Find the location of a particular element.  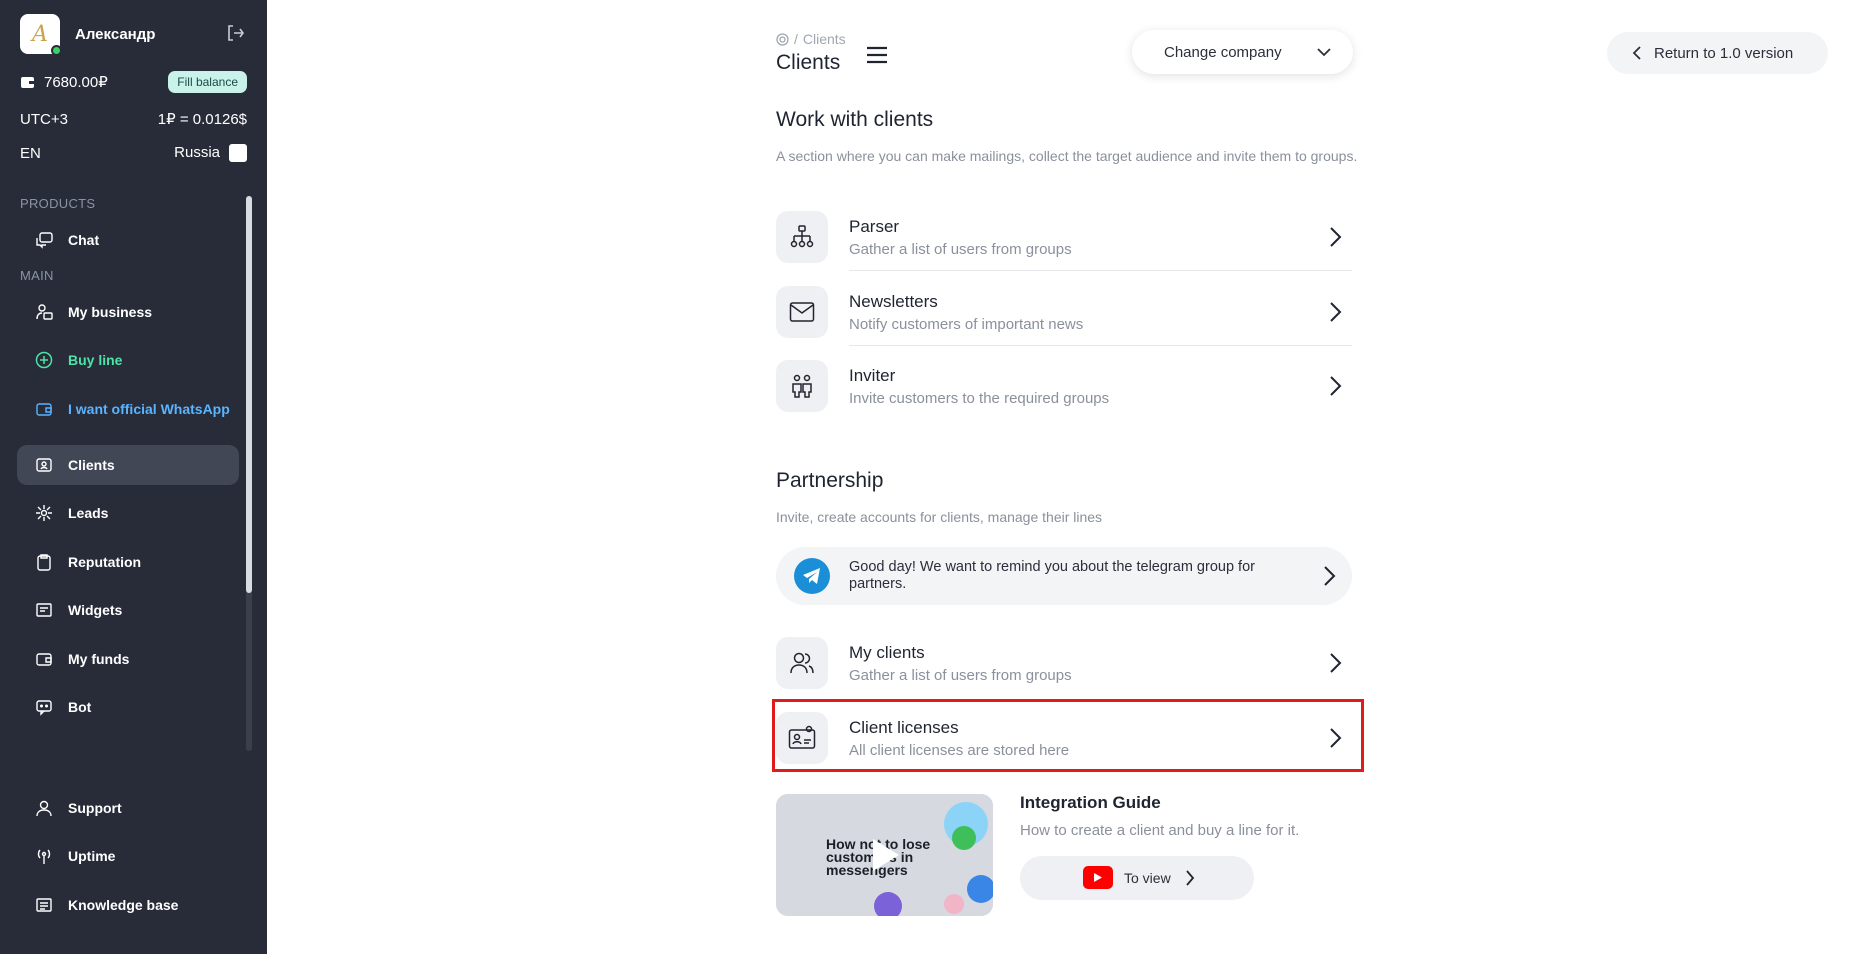

country-label: Russia is located at coordinates (197, 152).